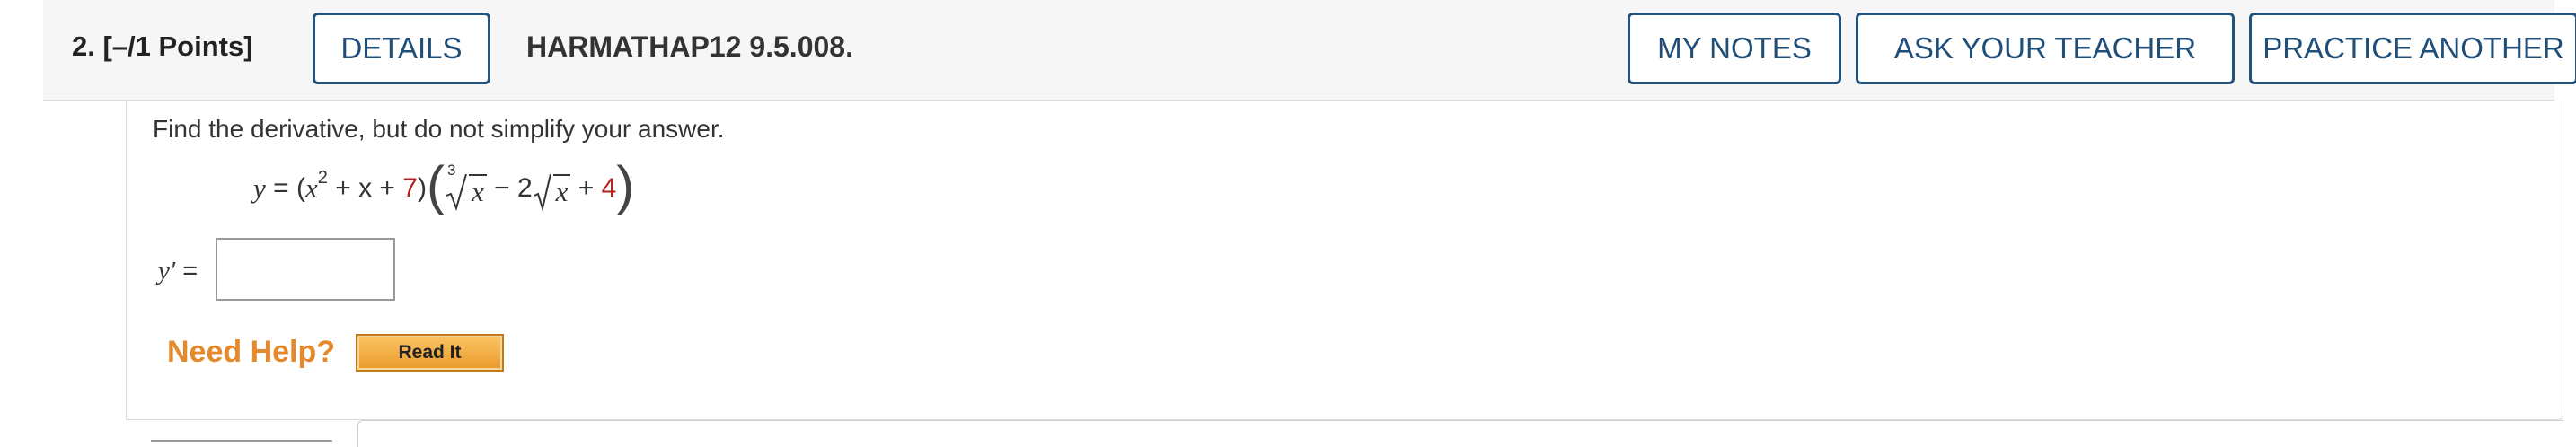 This screenshot has width=2576, height=447. I want to click on question-points-label: 2. [–/1 Points], so click(162, 46).